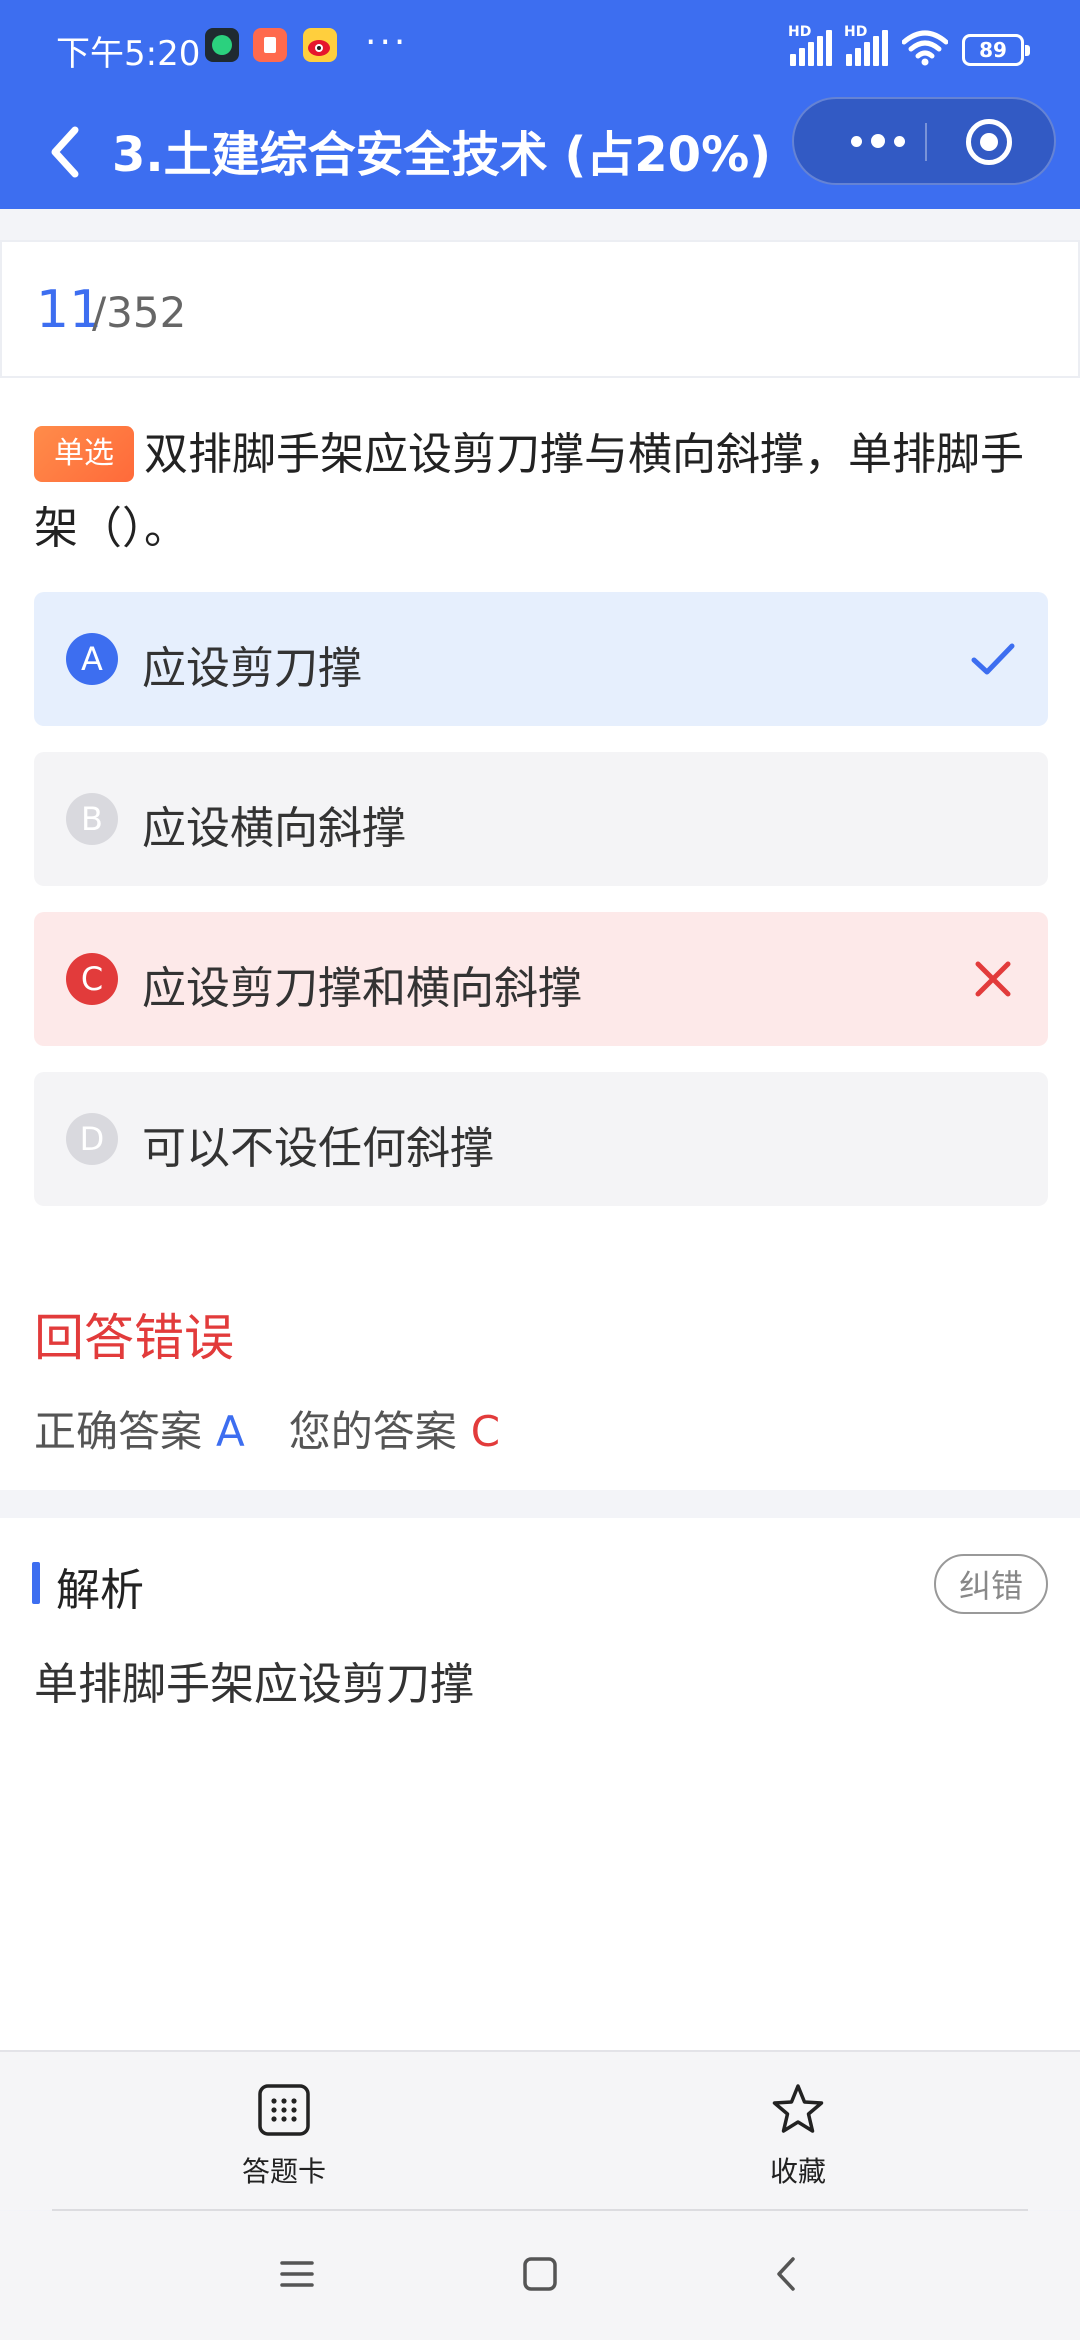 The height and width of the screenshot is (2340, 1080). I want to click on option-b: B 应设横向斜撑, so click(541, 819).